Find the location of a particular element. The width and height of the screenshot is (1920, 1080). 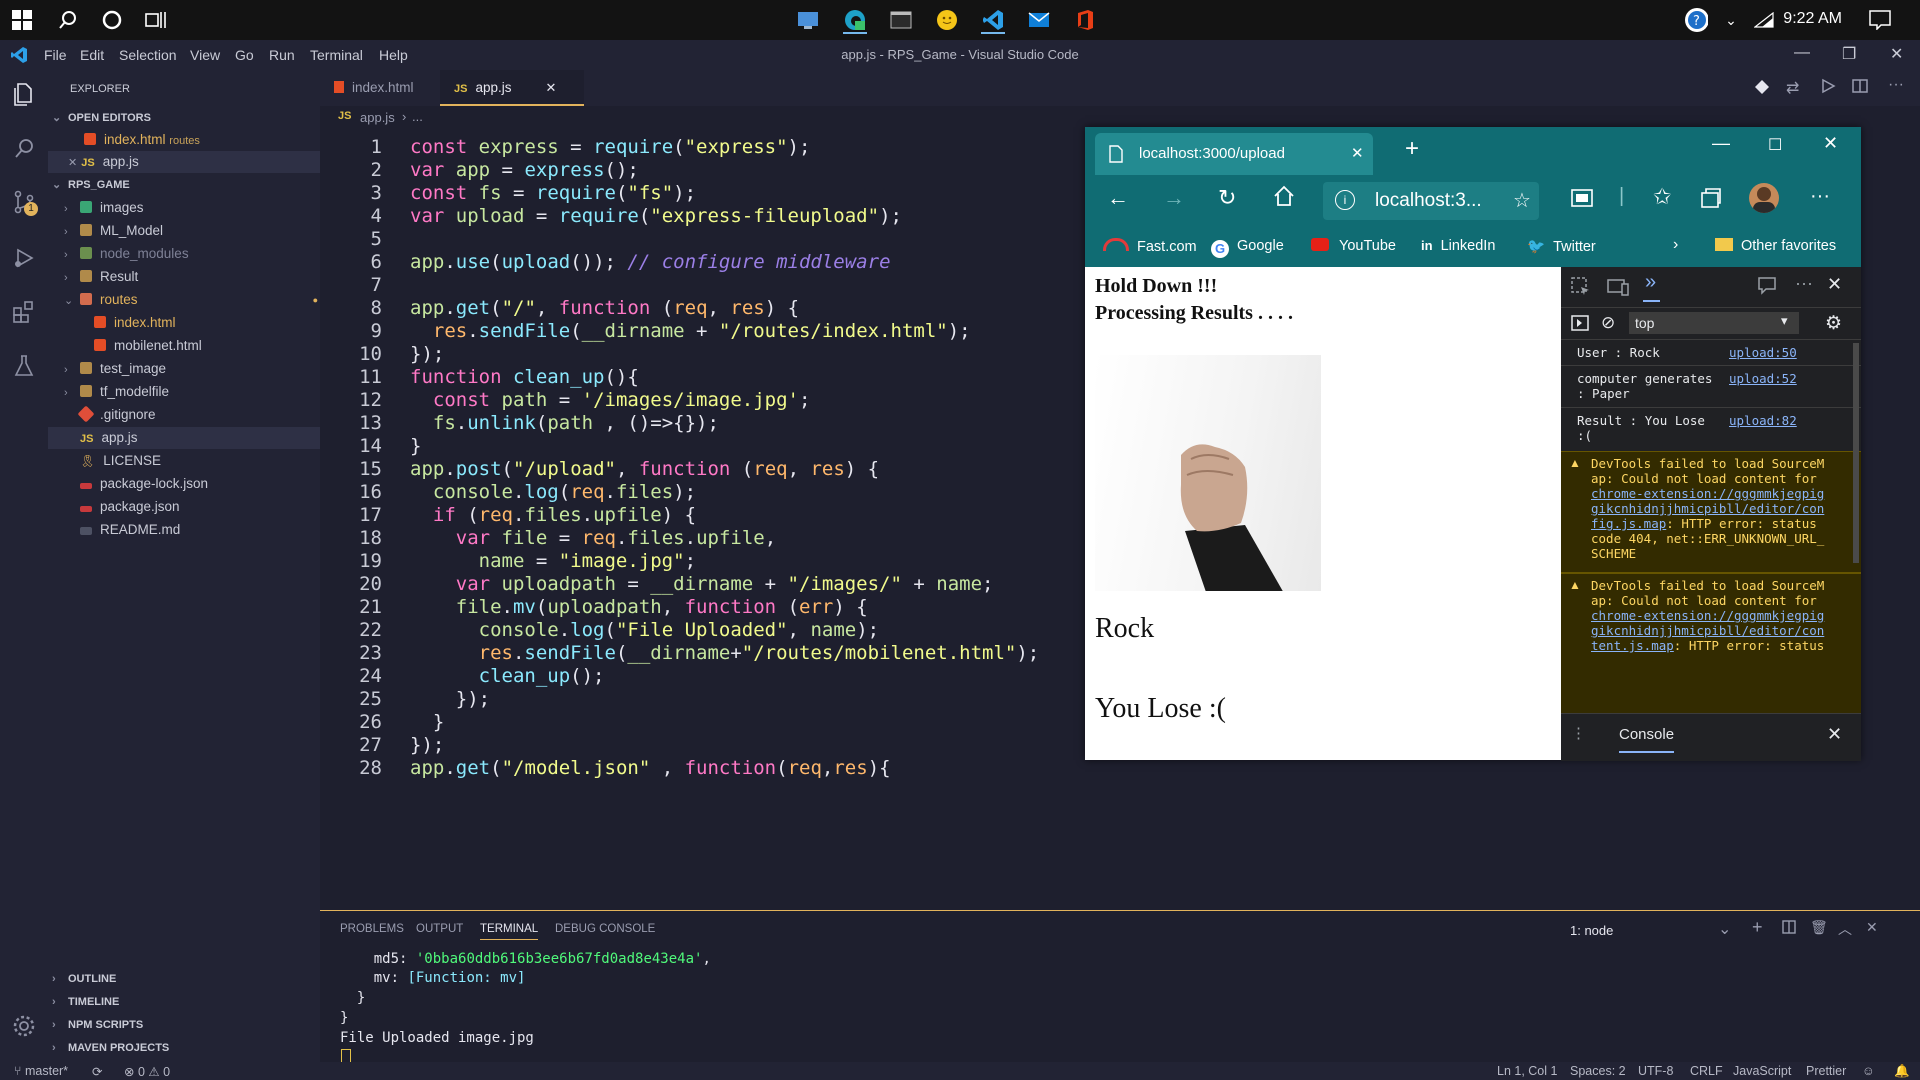

close-drawer-icon: ✕ is located at coordinates (1834, 734).